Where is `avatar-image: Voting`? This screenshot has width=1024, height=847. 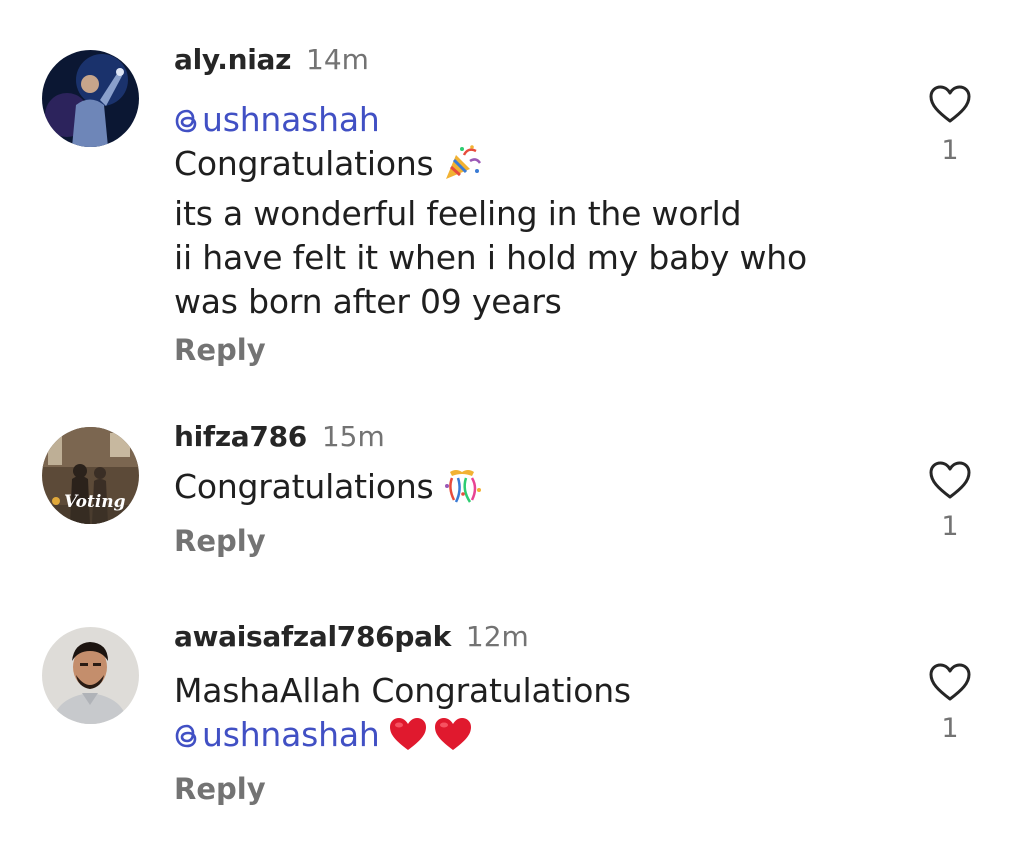
avatar-image: Voting is located at coordinates (90, 475).